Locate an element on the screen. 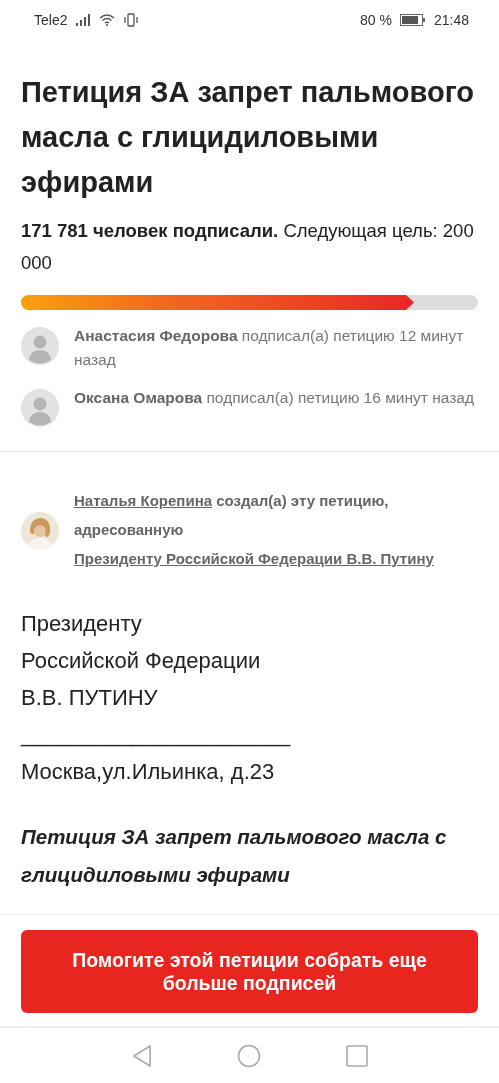  signer-activity: Оксана Омарова подписал(а) петицию 16 минут назад is located at coordinates (274, 398).